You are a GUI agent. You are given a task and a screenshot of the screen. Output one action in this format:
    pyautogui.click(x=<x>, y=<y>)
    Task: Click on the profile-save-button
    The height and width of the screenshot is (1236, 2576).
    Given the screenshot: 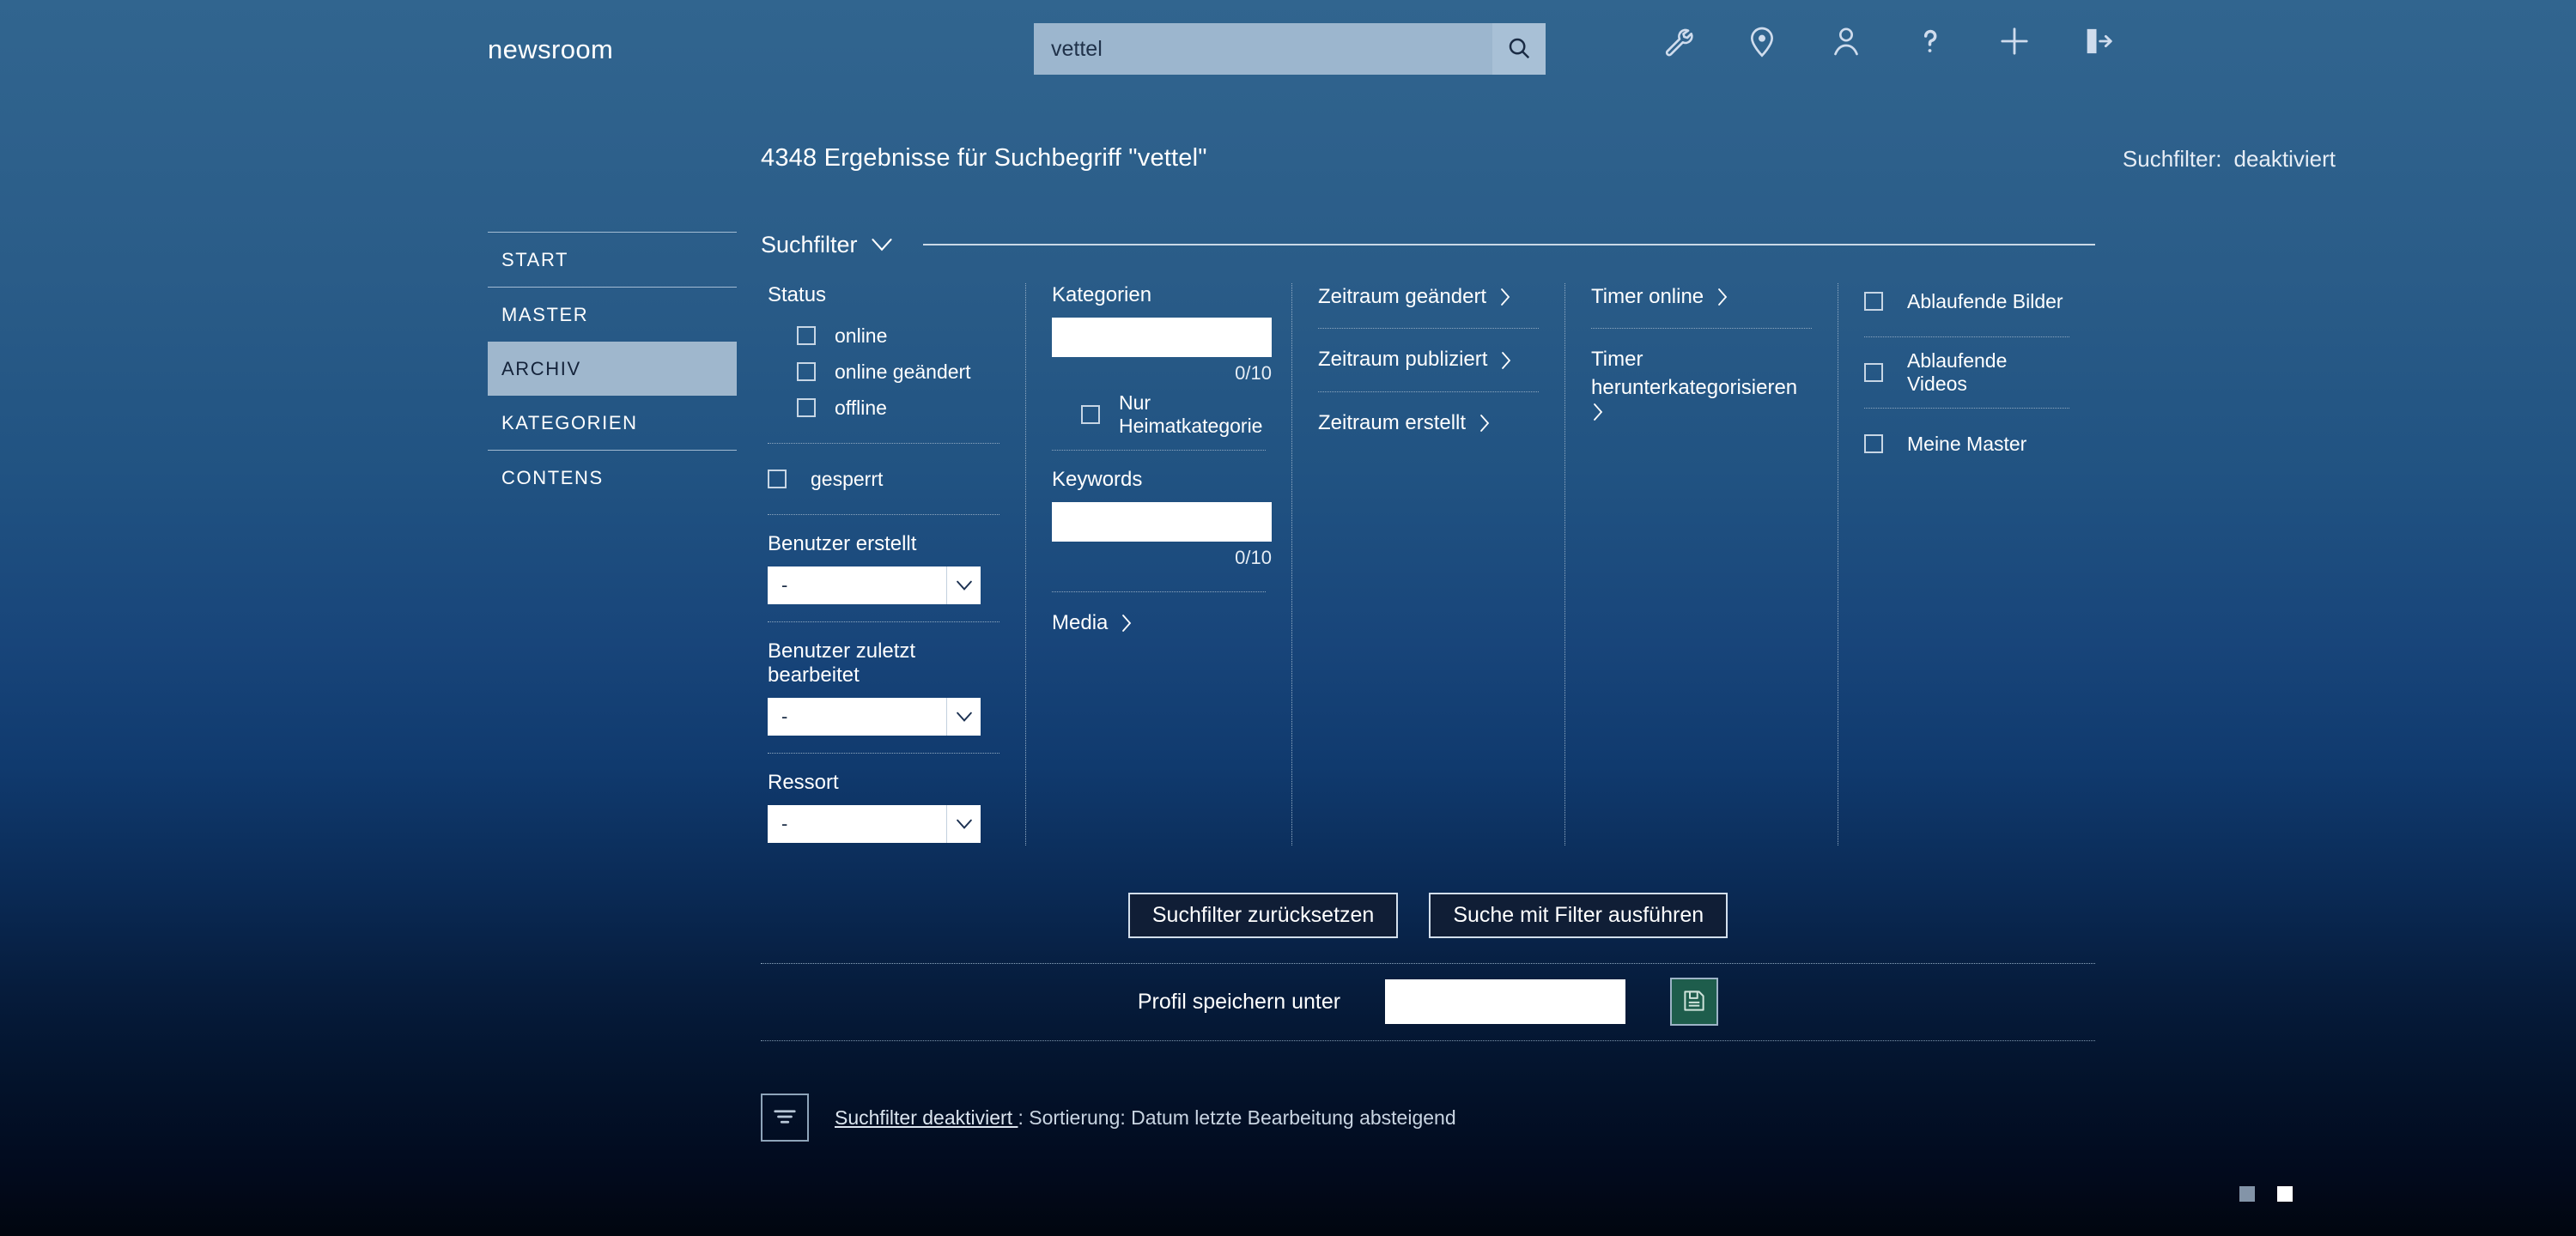 What is the action you would take?
    pyautogui.click(x=1694, y=1002)
    